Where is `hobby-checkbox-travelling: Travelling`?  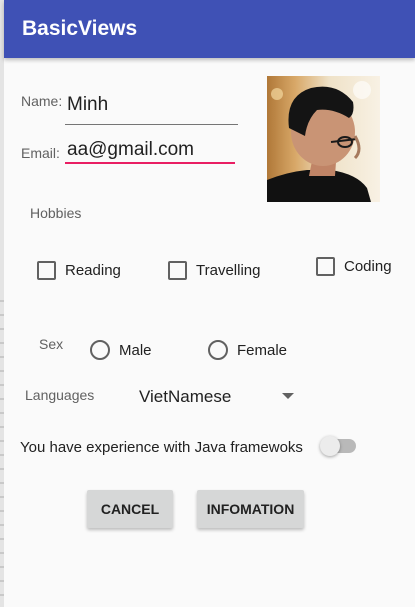
hobby-checkbox-travelling: Travelling is located at coordinates (214, 270).